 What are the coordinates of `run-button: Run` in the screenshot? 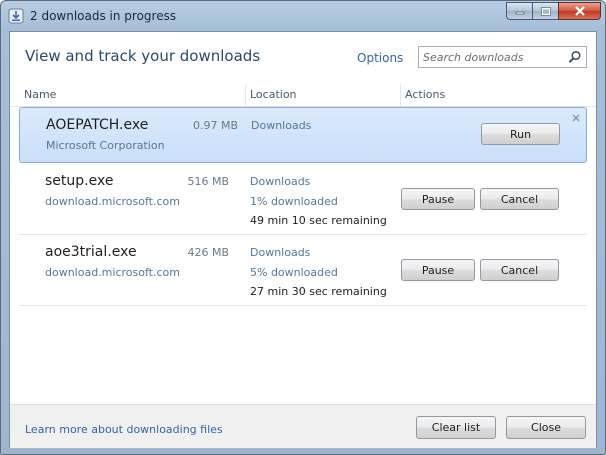 It's located at (520, 134).